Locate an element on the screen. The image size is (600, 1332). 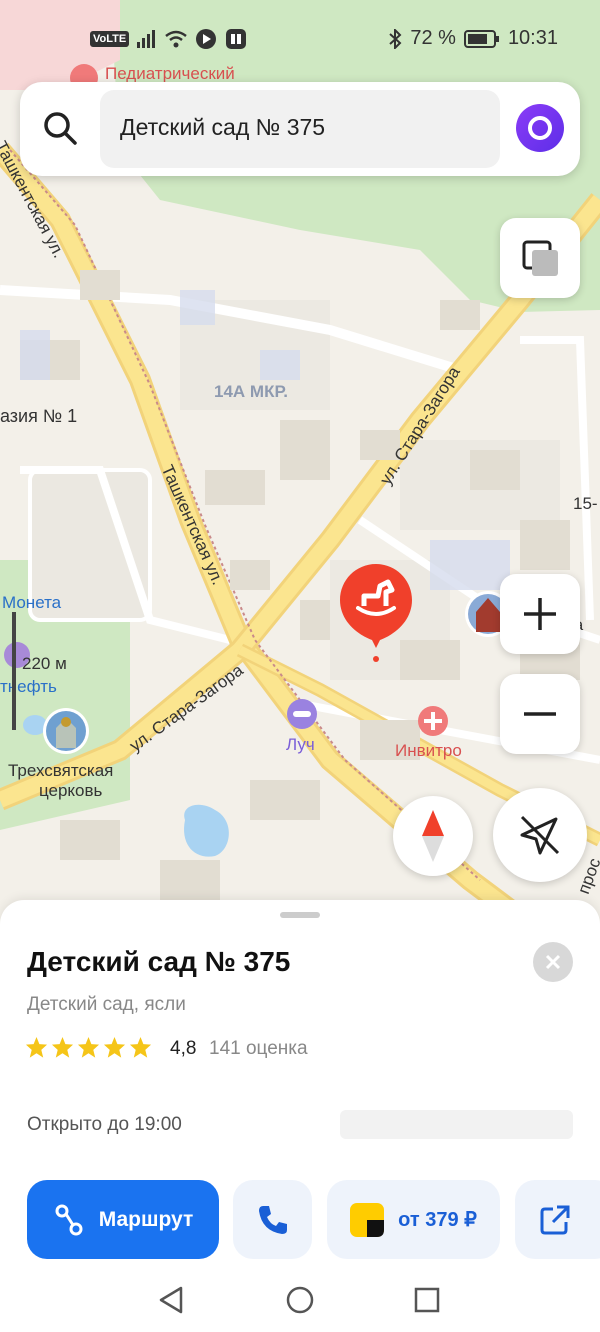
location-off-icon is located at coordinates (540, 835).